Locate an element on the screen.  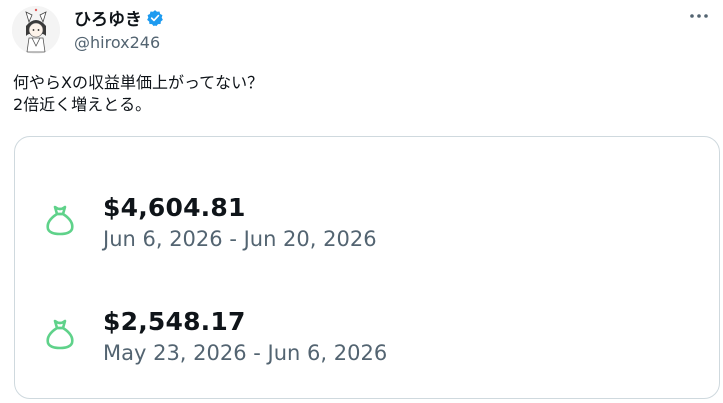
avatar-illustration-icon is located at coordinates (36, 30).